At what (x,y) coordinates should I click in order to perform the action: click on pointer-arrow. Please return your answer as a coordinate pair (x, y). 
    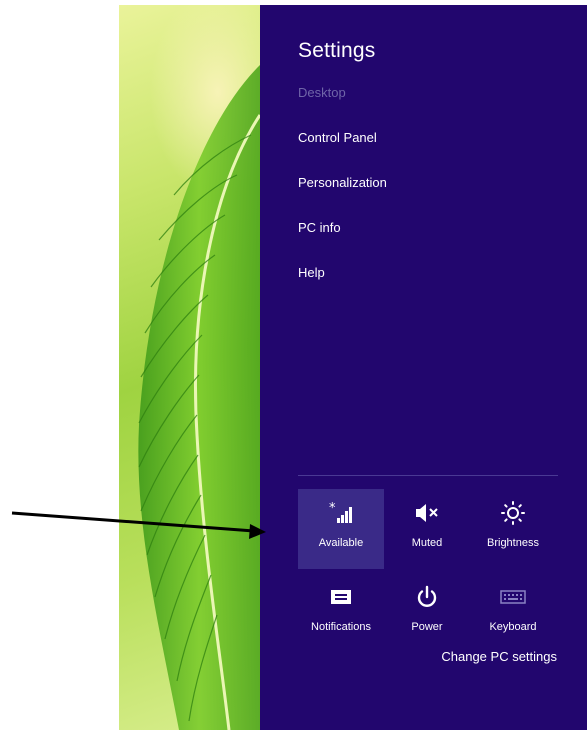
    Looking at the image, I should click on (138, 525).